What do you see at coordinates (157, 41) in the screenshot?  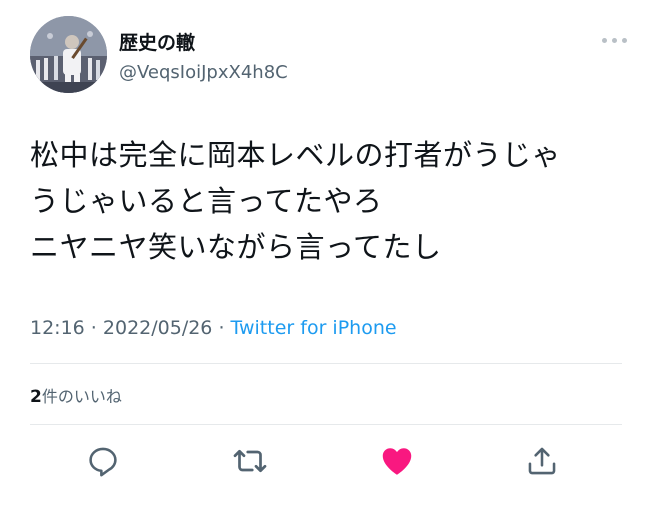 I see `display-name: 歴史の轍` at bounding box center [157, 41].